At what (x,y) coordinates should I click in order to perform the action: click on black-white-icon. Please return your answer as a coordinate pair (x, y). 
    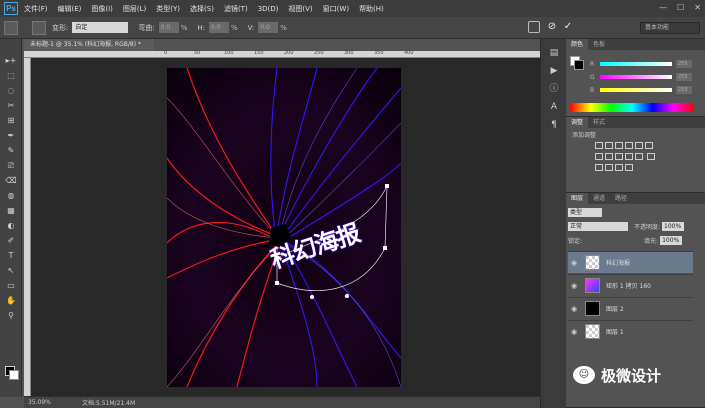
    Looking at the image, I should click on (609, 156).